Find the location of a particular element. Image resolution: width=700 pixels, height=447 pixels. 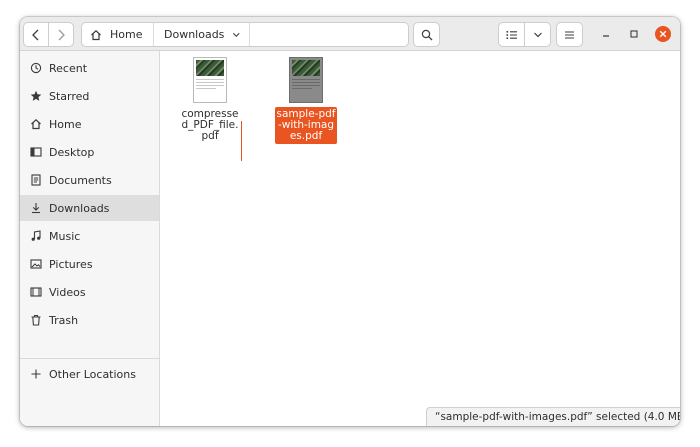

chevron-left-icon is located at coordinates (35, 34).